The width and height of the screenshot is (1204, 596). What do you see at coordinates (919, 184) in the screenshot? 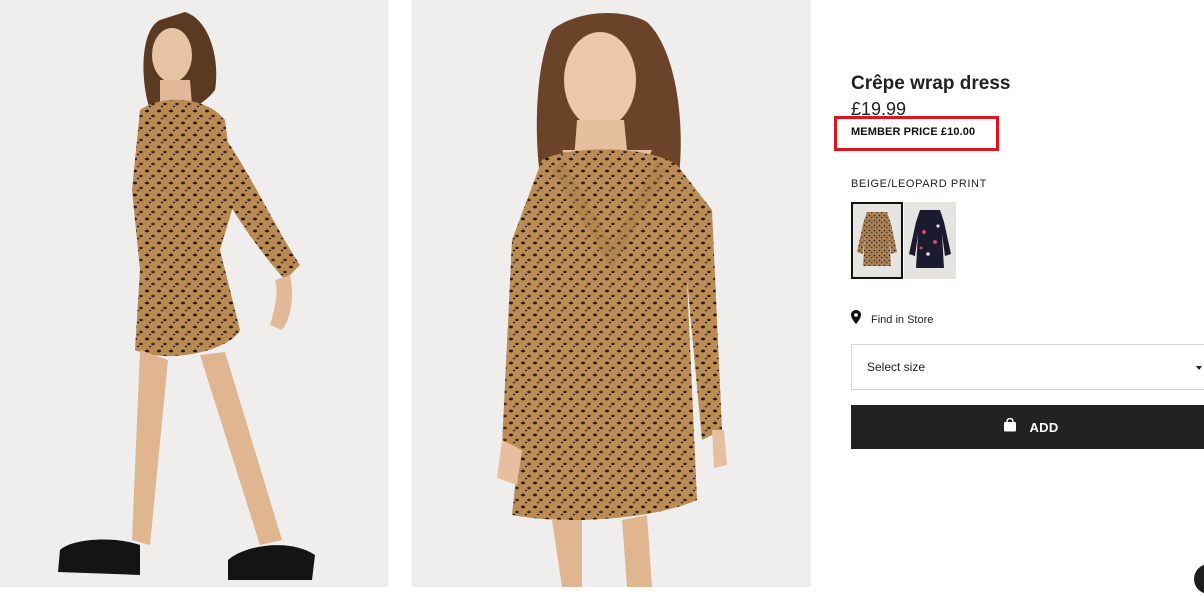
I see `selected-color-label: BEIGE/LEOPARD PRINT` at bounding box center [919, 184].